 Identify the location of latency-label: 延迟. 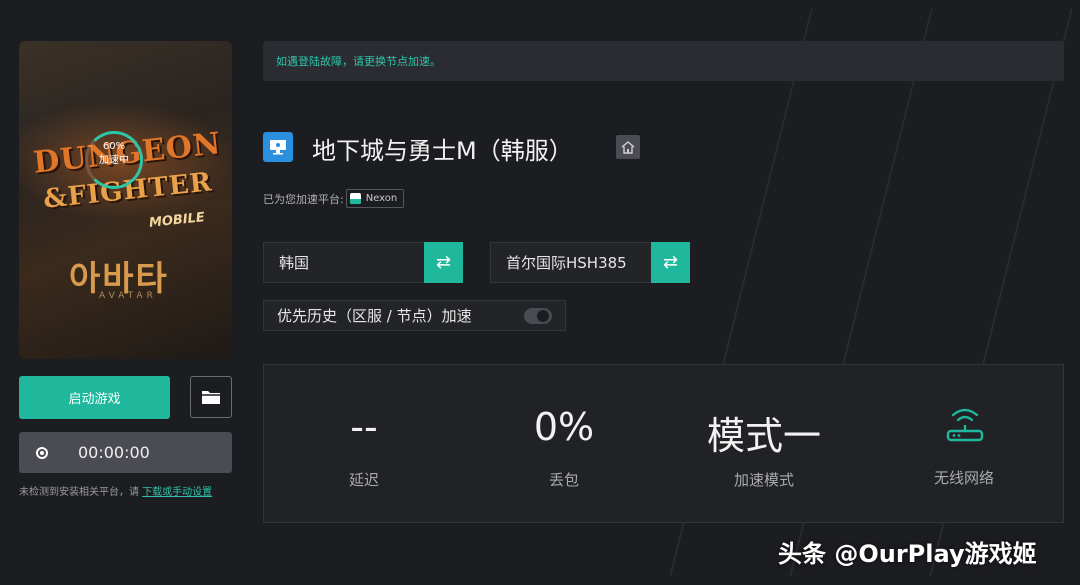
(363, 480).